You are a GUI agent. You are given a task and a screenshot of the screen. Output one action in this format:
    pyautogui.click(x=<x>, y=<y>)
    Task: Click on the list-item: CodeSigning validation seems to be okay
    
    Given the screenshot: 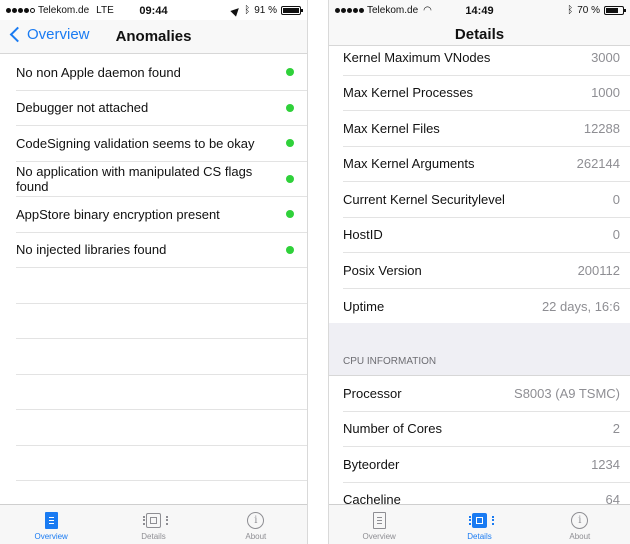 What is the action you would take?
    pyautogui.click(x=161, y=144)
    